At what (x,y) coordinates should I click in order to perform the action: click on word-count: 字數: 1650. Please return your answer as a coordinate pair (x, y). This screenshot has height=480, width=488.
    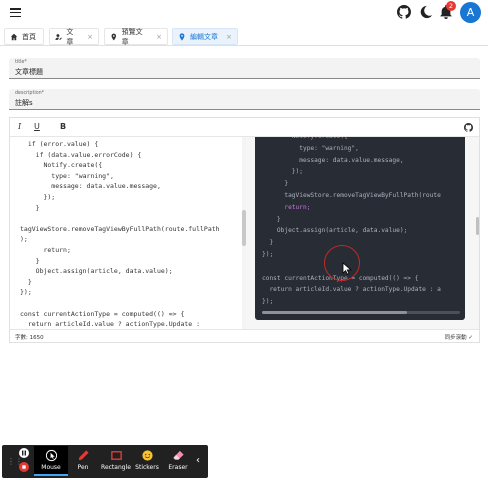
    Looking at the image, I should click on (29, 338).